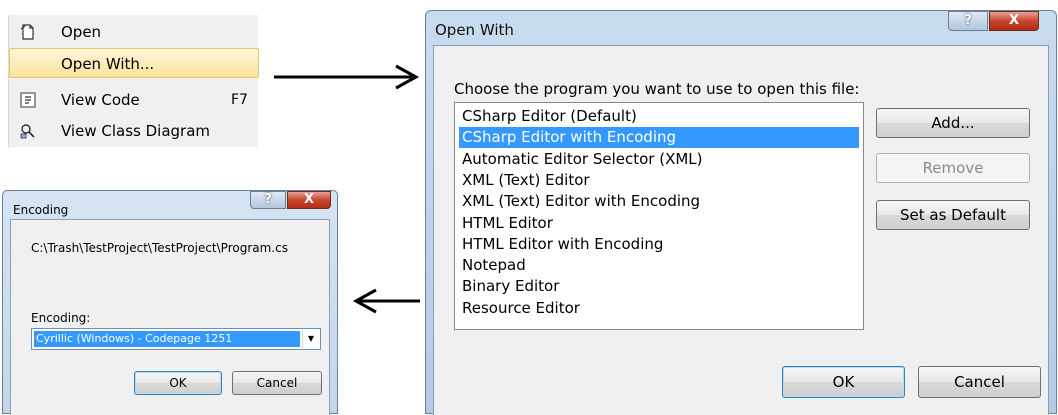  Describe the element at coordinates (474, 30) in the screenshot. I see `dialog-title: Open With` at that location.